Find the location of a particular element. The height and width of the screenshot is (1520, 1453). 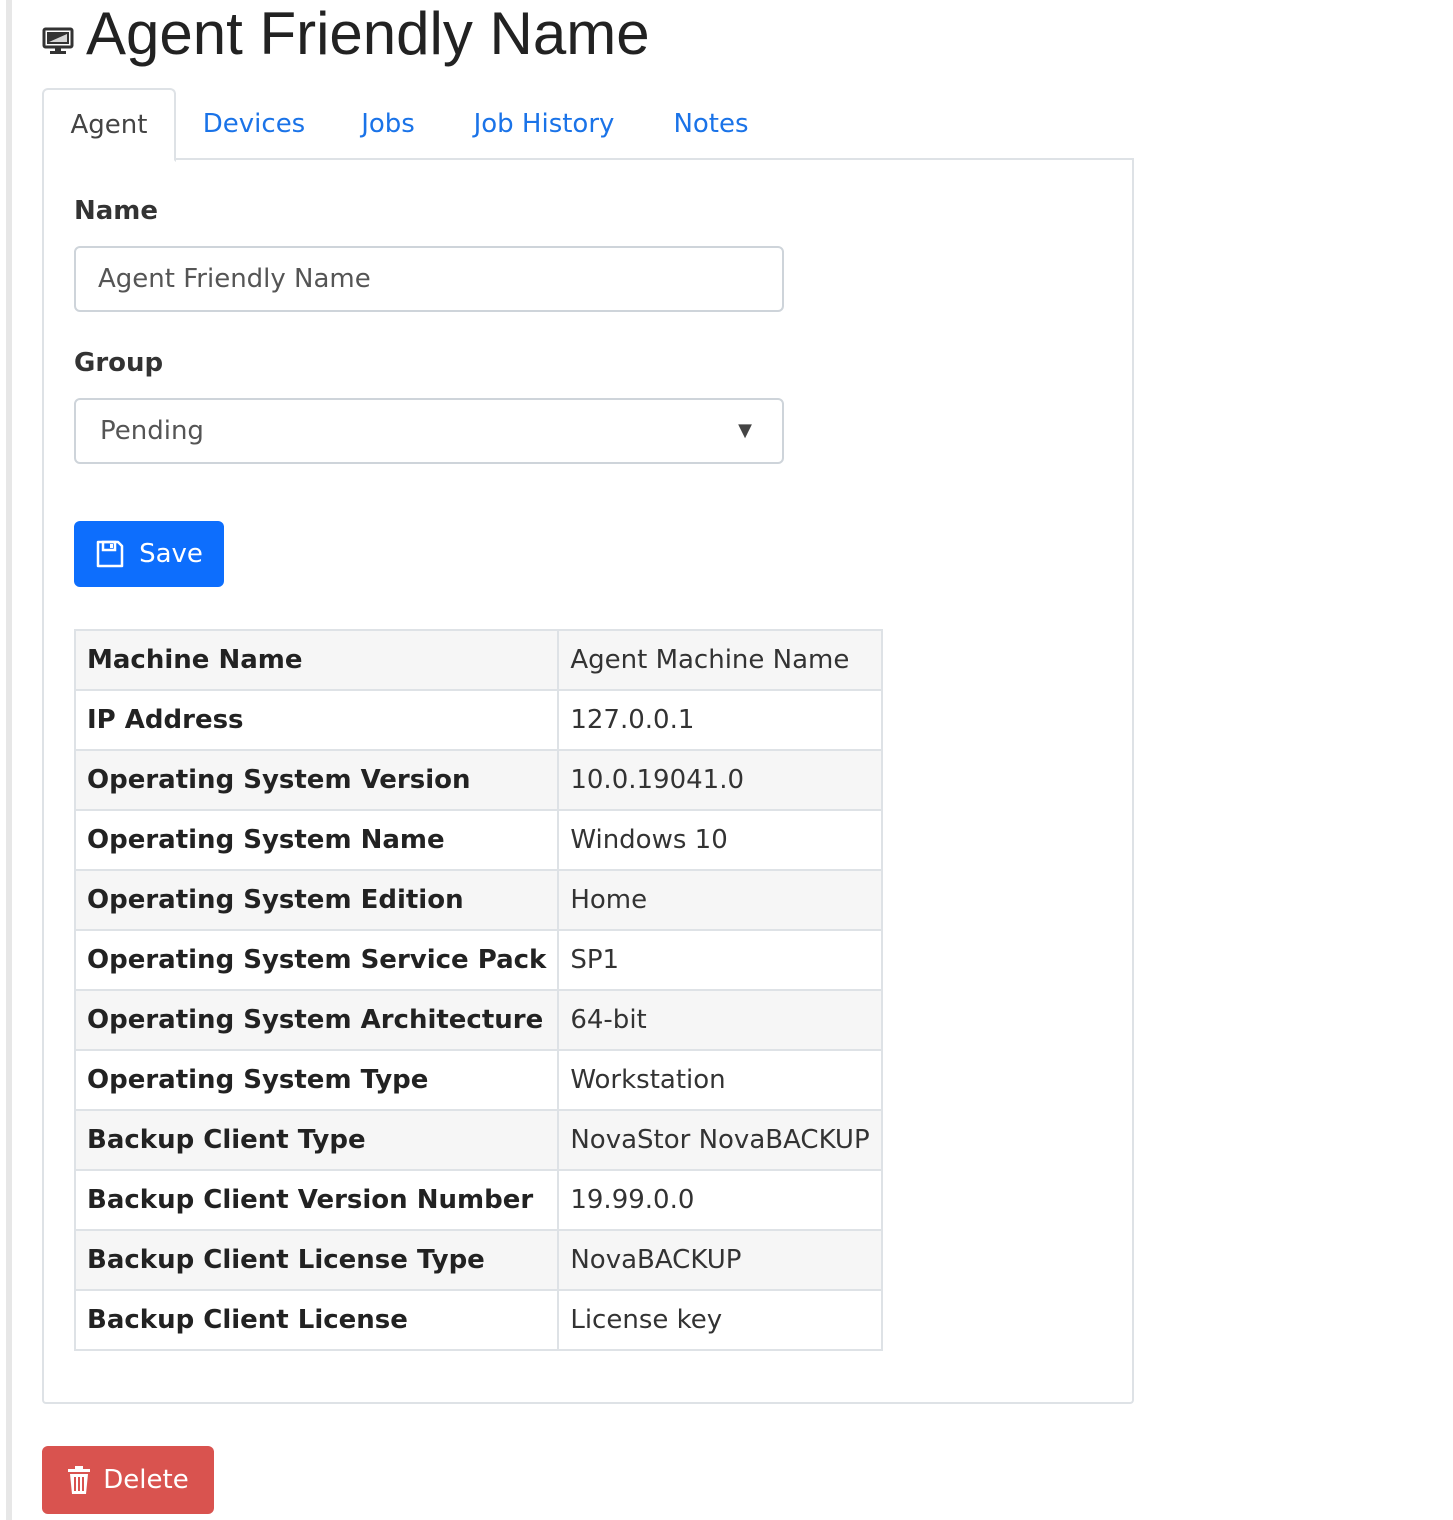

table-row: Operating System Name Windows 10 is located at coordinates (478, 840).